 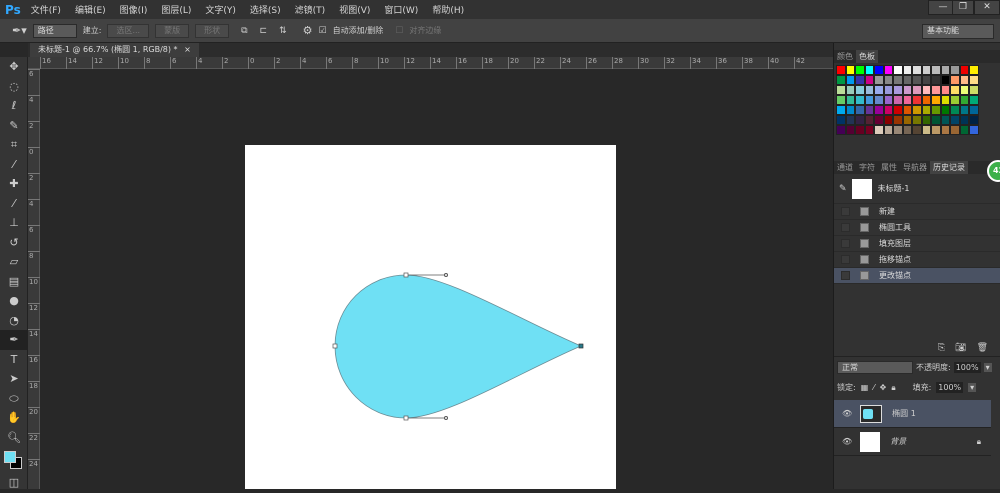 What do you see at coordinates (982, 349) in the screenshot?
I see `trash-icon: 🗑︎` at bounding box center [982, 349].